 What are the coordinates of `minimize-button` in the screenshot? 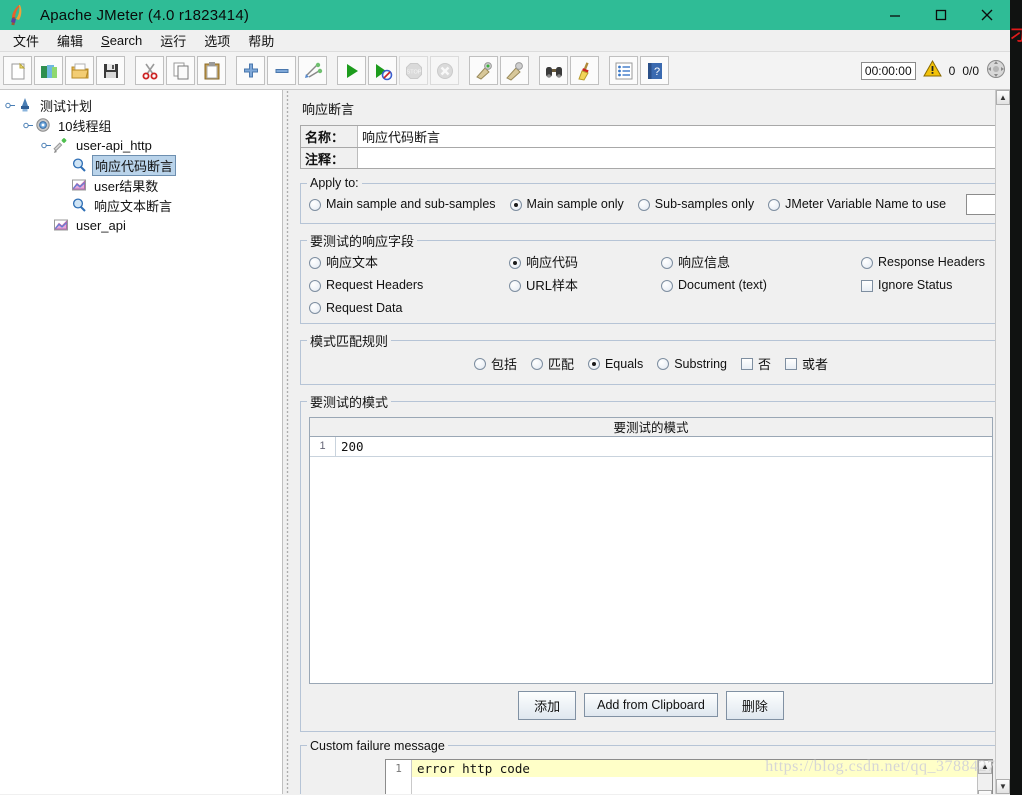 It's located at (895, 15).